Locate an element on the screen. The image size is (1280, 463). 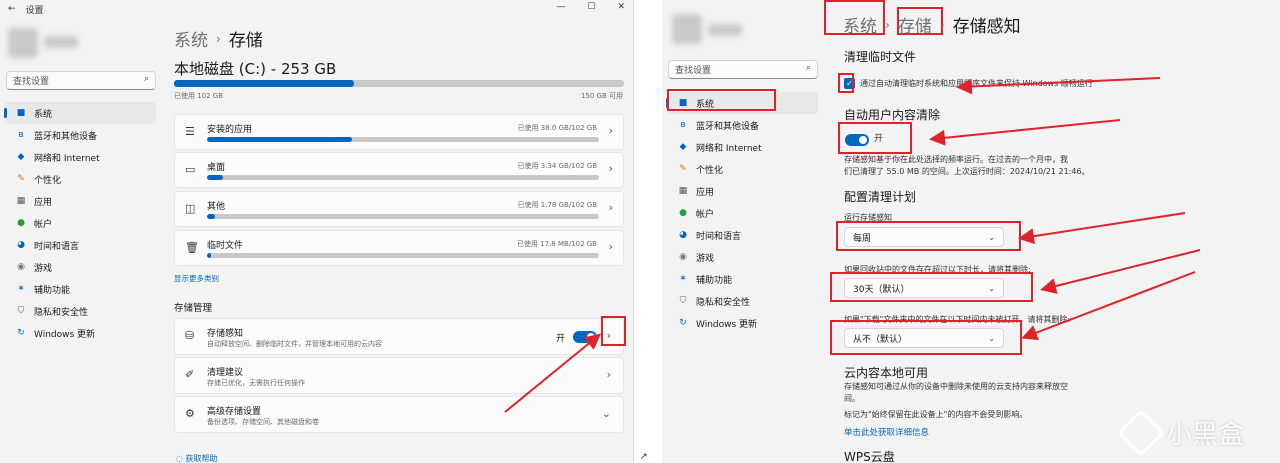
chevron-icon: ⌄ is located at coordinates (606, 413).